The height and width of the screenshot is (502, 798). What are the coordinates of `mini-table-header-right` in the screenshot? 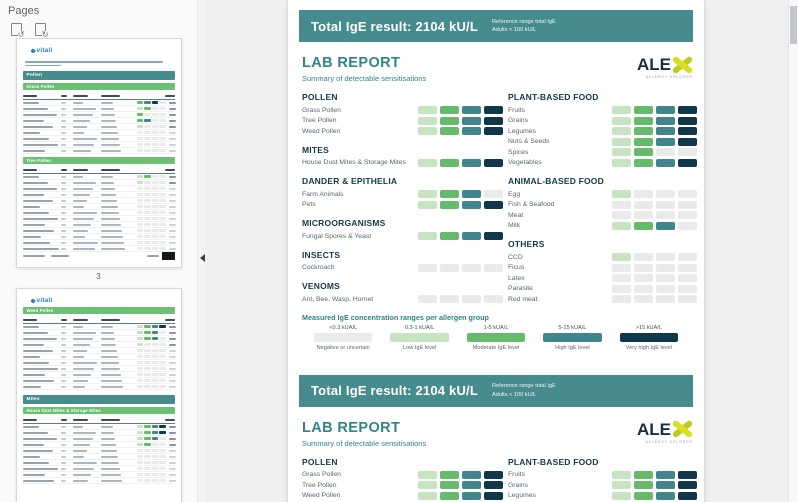 It's located at (169, 170).